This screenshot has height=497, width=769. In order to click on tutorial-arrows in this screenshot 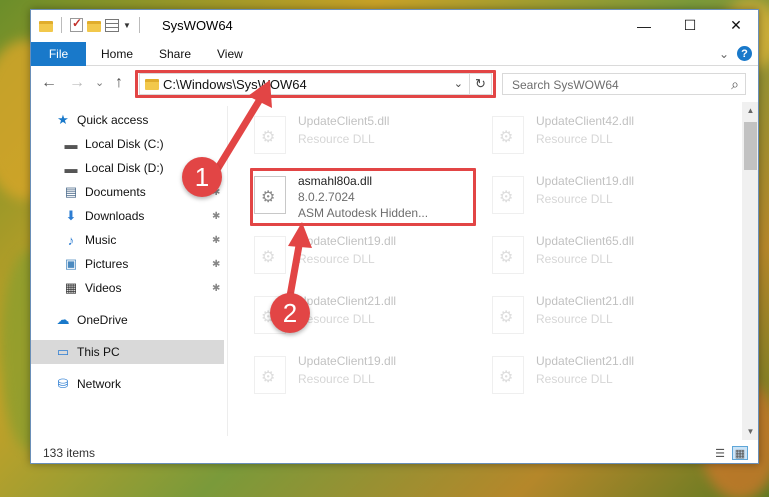, I will do `click(263, 190)`.